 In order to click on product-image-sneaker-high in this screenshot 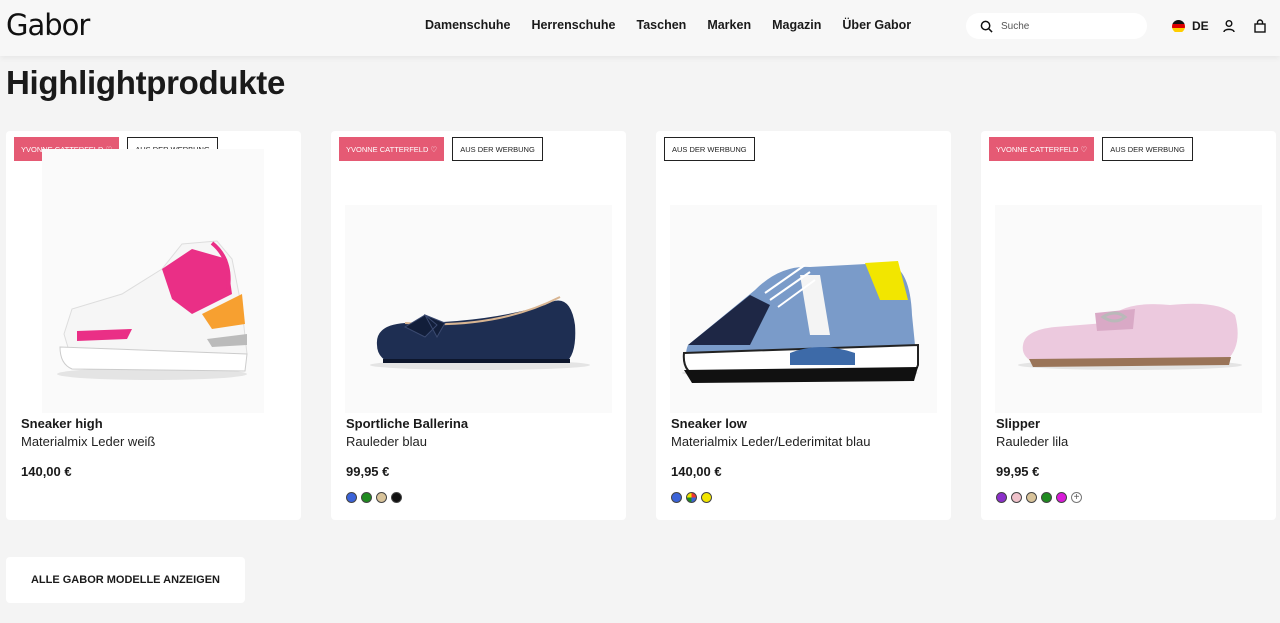, I will do `click(153, 281)`.